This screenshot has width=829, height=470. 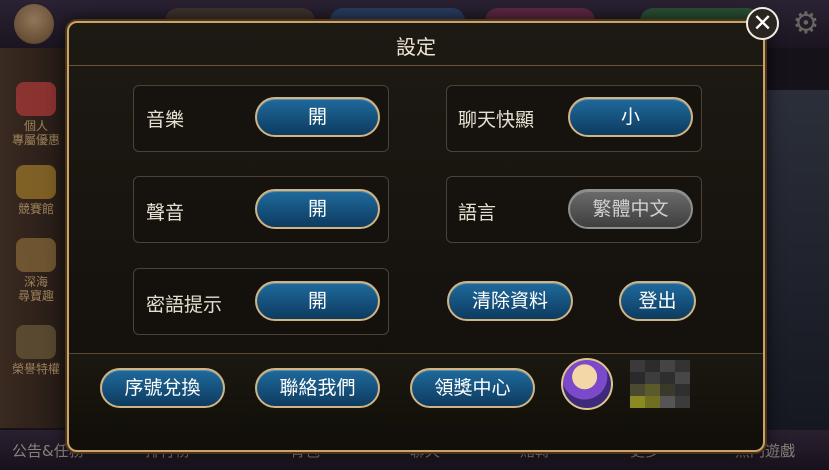 What do you see at coordinates (34, 24) in the screenshot?
I see `bg-player-avatar` at bounding box center [34, 24].